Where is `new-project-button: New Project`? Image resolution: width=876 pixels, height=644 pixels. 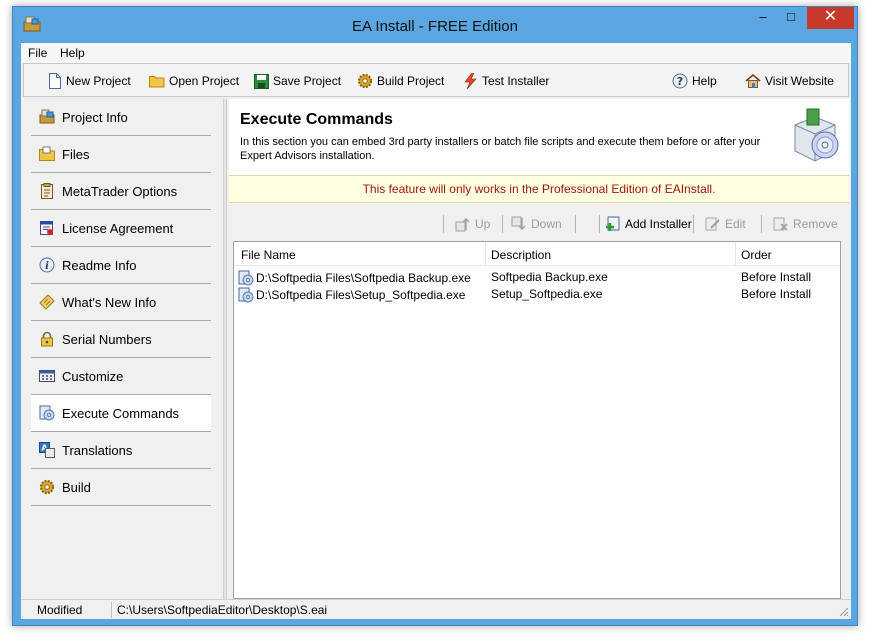
new-project-button: New Project is located at coordinates (89, 81).